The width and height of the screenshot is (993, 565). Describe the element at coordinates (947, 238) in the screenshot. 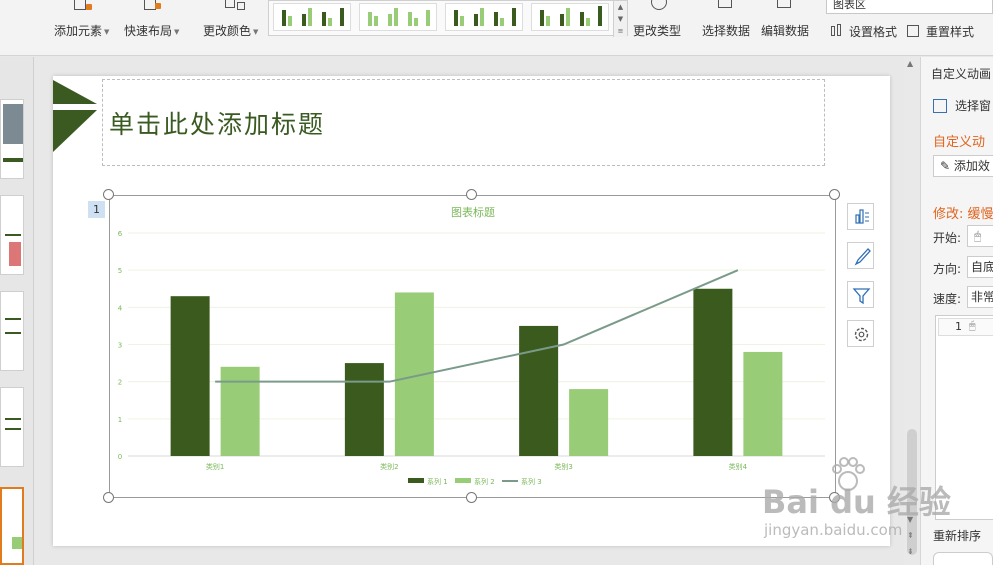

I see `start-label: 开始:` at that location.